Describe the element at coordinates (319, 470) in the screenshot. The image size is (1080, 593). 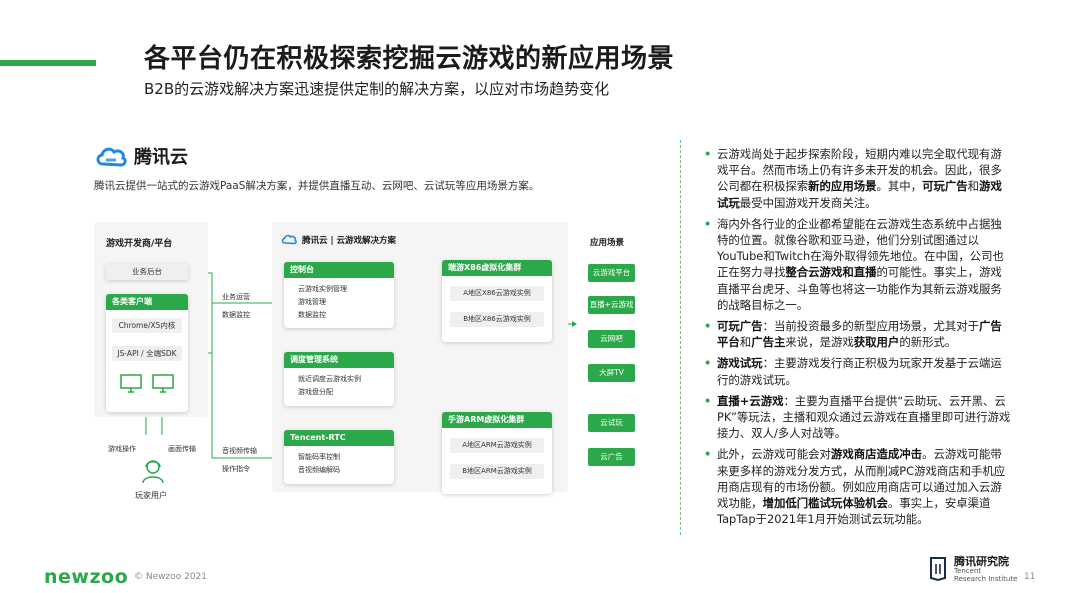
I see `rtc-item-2: 音视频编解码` at that location.